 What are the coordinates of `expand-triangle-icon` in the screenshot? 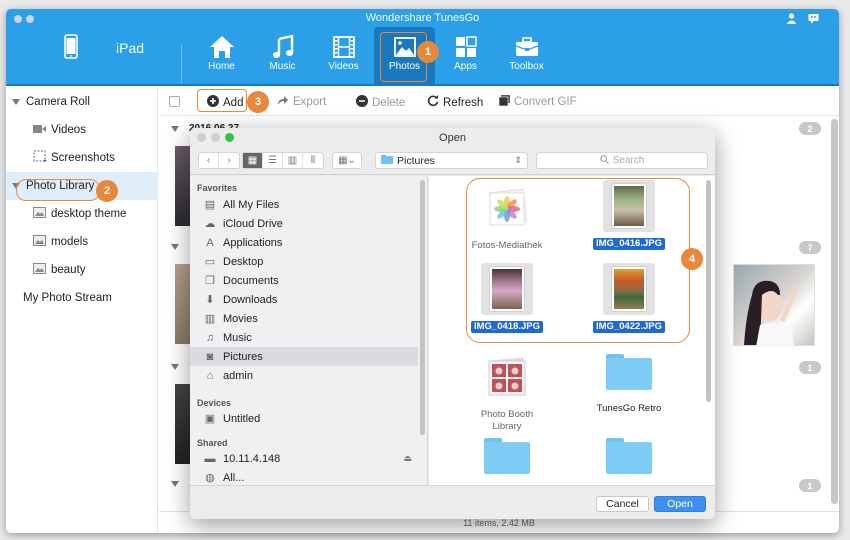 It's located at (16, 102).